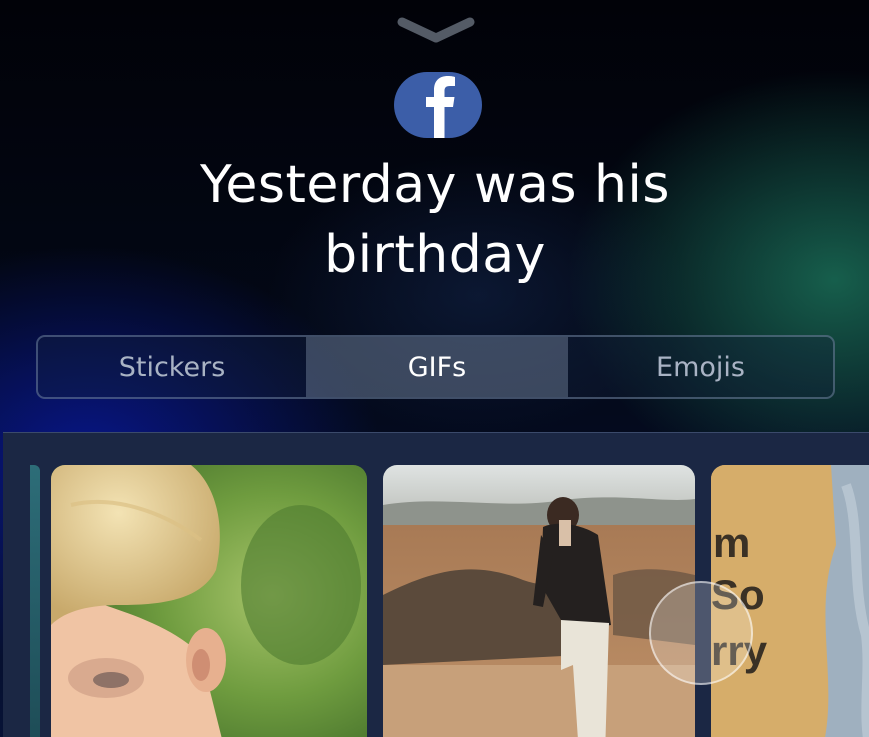 Image resolution: width=869 pixels, height=737 pixels. I want to click on gif-tile-partial-left, so click(35, 601).